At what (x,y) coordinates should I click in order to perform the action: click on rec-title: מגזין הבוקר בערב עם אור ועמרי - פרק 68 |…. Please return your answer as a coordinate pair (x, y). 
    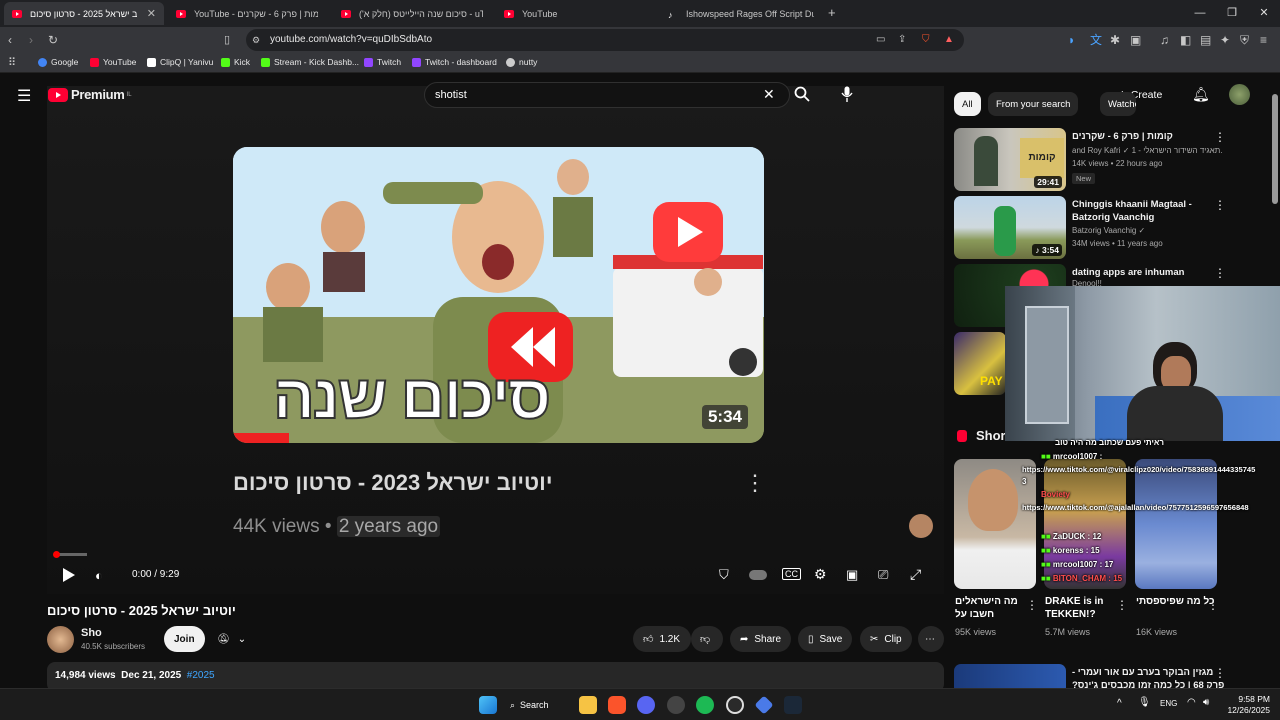
    Looking at the image, I should click on (1152, 677).